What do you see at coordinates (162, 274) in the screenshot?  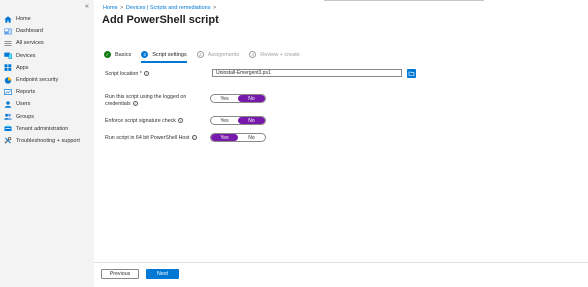 I see `next-button: Next` at bounding box center [162, 274].